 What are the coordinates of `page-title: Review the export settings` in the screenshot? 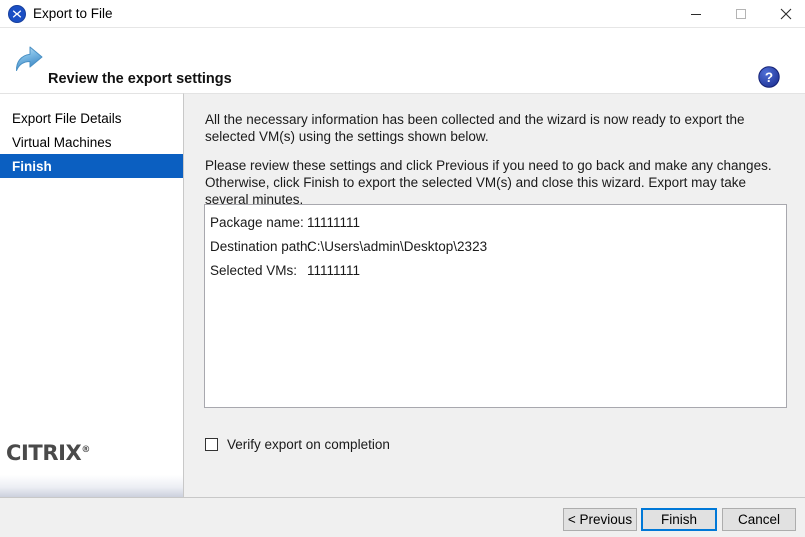 It's located at (140, 79).